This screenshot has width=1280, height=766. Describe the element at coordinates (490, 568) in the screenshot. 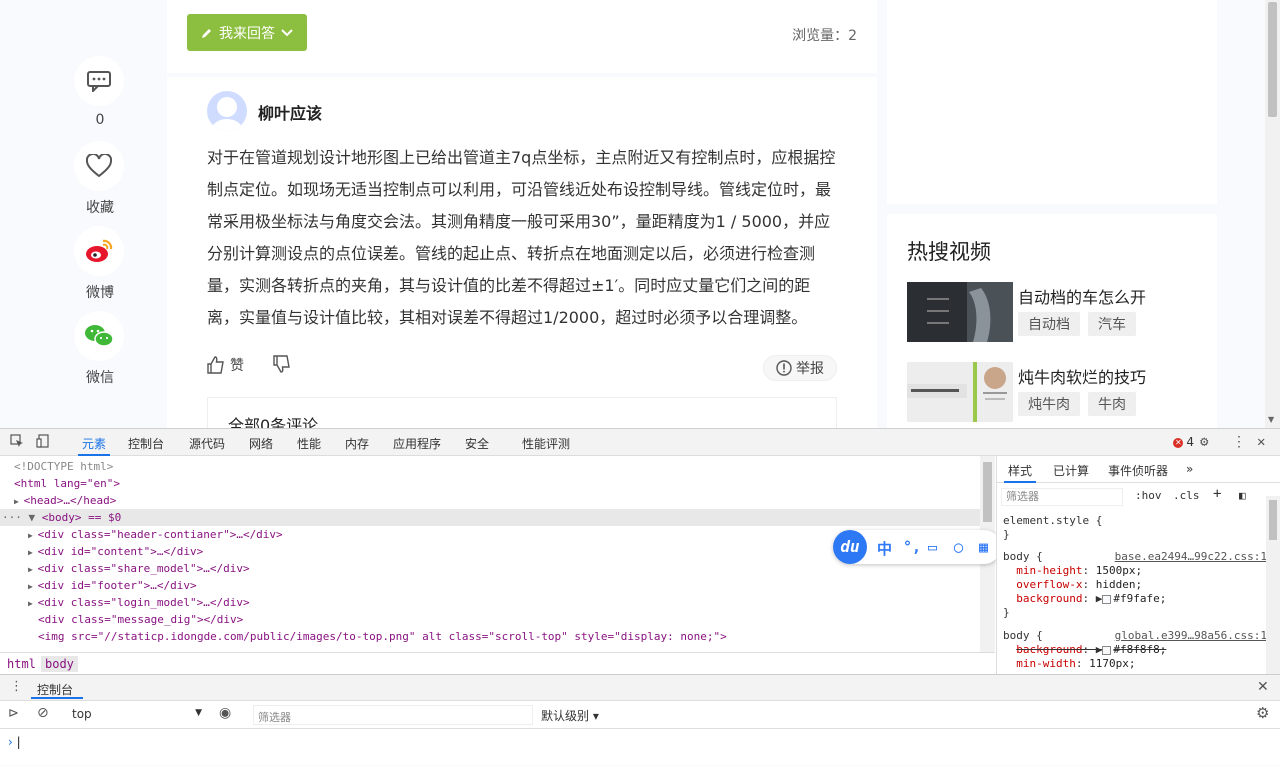

I see `dom-node: ▶ <div class="share_model">…</div>` at that location.